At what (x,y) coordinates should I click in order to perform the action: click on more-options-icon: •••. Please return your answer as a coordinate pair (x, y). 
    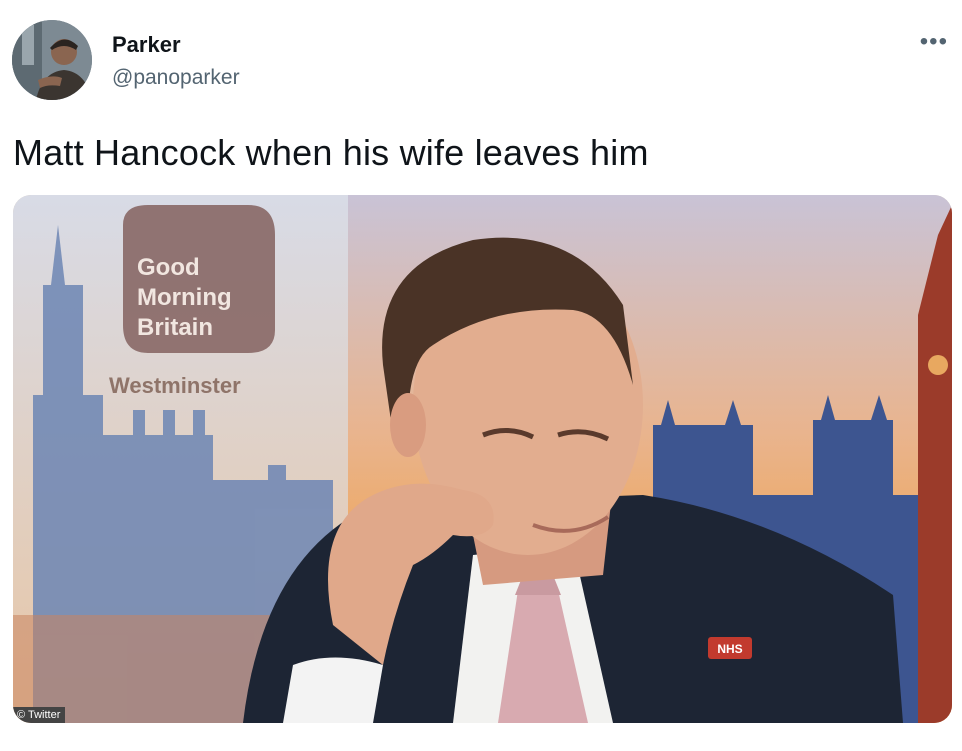
    Looking at the image, I should click on (934, 42).